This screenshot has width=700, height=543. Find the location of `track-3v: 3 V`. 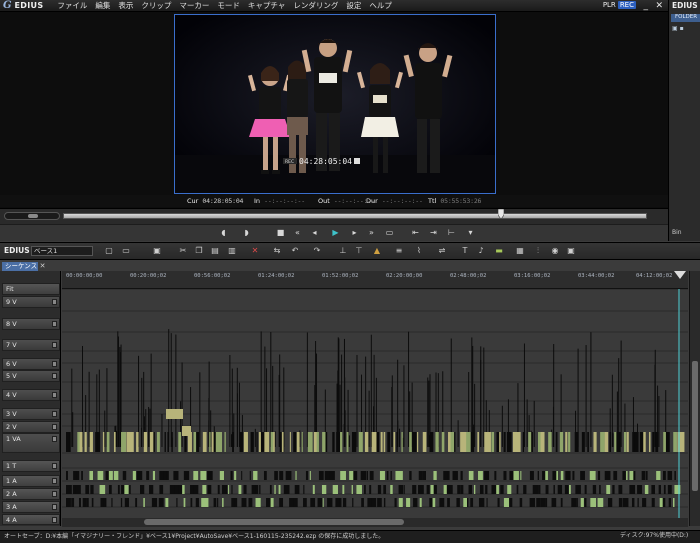

track-3v: 3 V is located at coordinates (31, 414).